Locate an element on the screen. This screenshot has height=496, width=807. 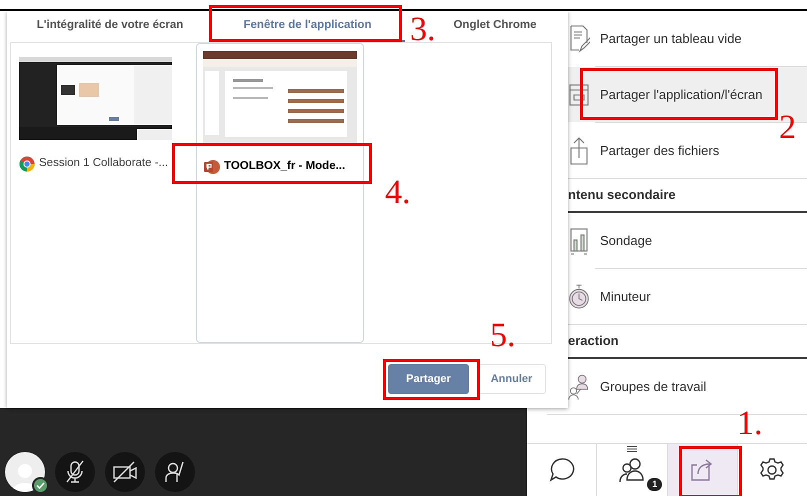
camera-off-button is located at coordinates (125, 472).